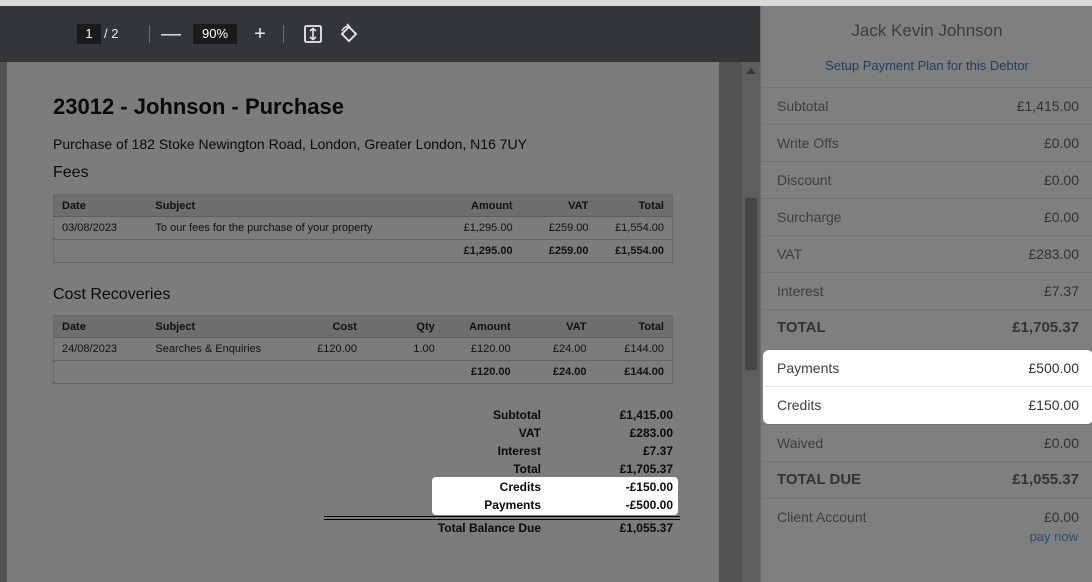 This screenshot has height=582, width=1092. I want to click on summary-row-surcharge: Surcharge £0.00, so click(926, 216).